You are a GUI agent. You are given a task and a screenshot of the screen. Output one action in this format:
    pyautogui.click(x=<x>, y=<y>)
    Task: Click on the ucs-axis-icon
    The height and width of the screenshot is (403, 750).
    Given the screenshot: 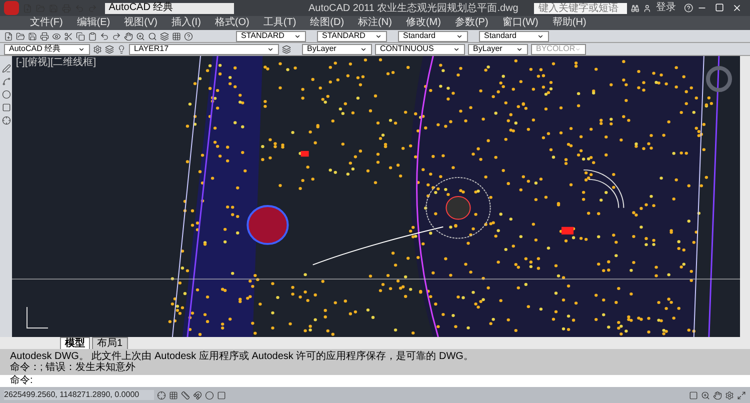 What is the action you would take?
    pyautogui.click(x=37, y=318)
    